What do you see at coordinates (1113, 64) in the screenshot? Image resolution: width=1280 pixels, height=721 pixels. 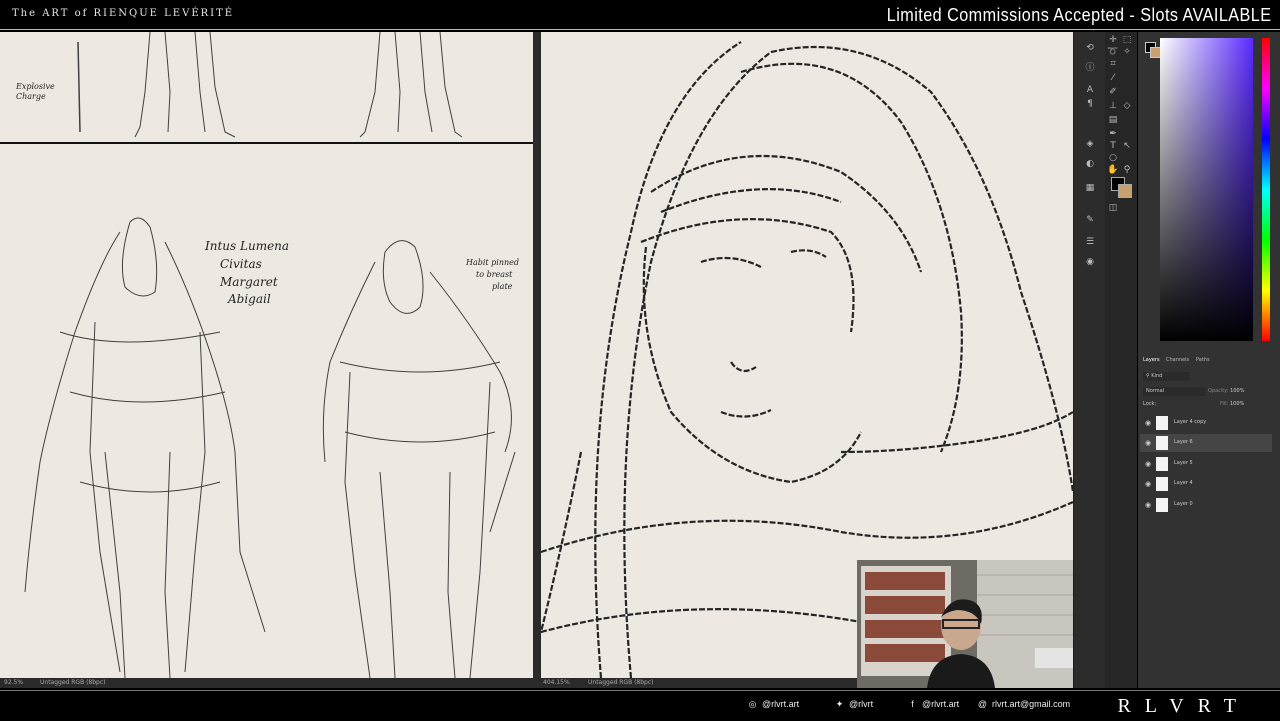 I see `crop-tool-icon: ⌗` at bounding box center [1113, 64].